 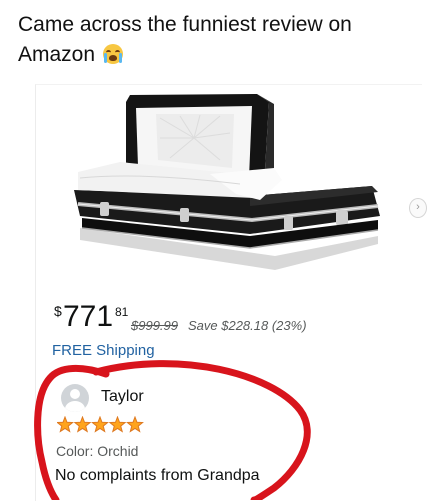 I want to click on crying-face-emoji-icon, so click(x=112, y=54).